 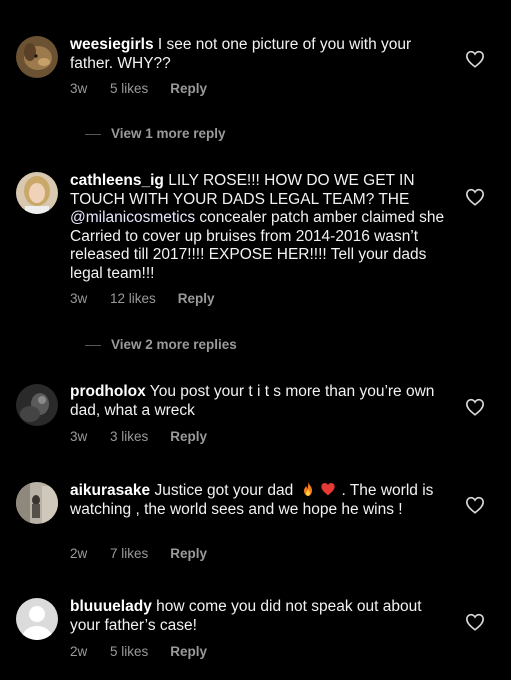 I want to click on comment-meta: 3w 5 likes Reply, so click(x=138, y=88).